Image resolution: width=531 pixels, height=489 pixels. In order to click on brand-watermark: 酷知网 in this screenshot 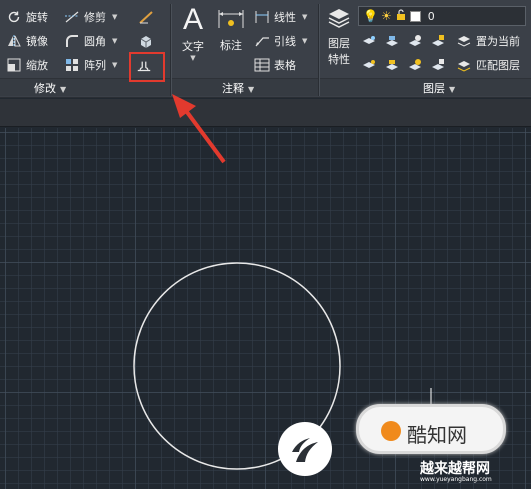, I will do `click(431, 429)`.